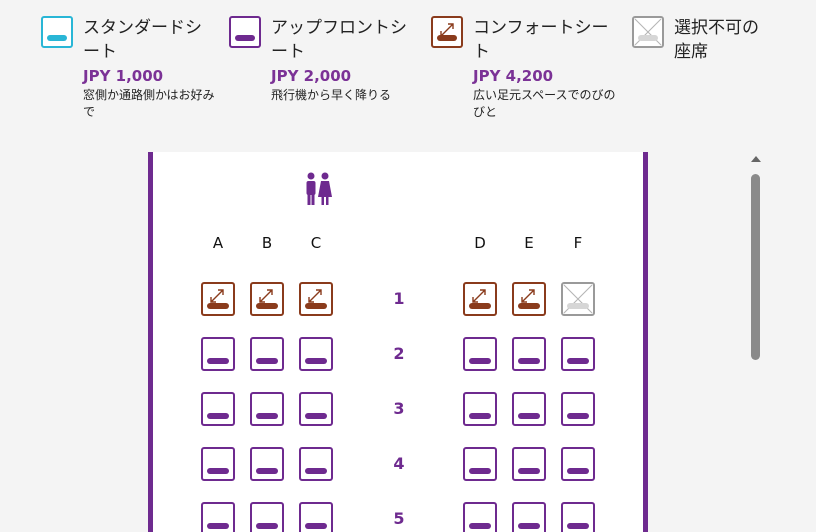  What do you see at coordinates (218, 464) in the screenshot?
I see `seat-4A` at bounding box center [218, 464].